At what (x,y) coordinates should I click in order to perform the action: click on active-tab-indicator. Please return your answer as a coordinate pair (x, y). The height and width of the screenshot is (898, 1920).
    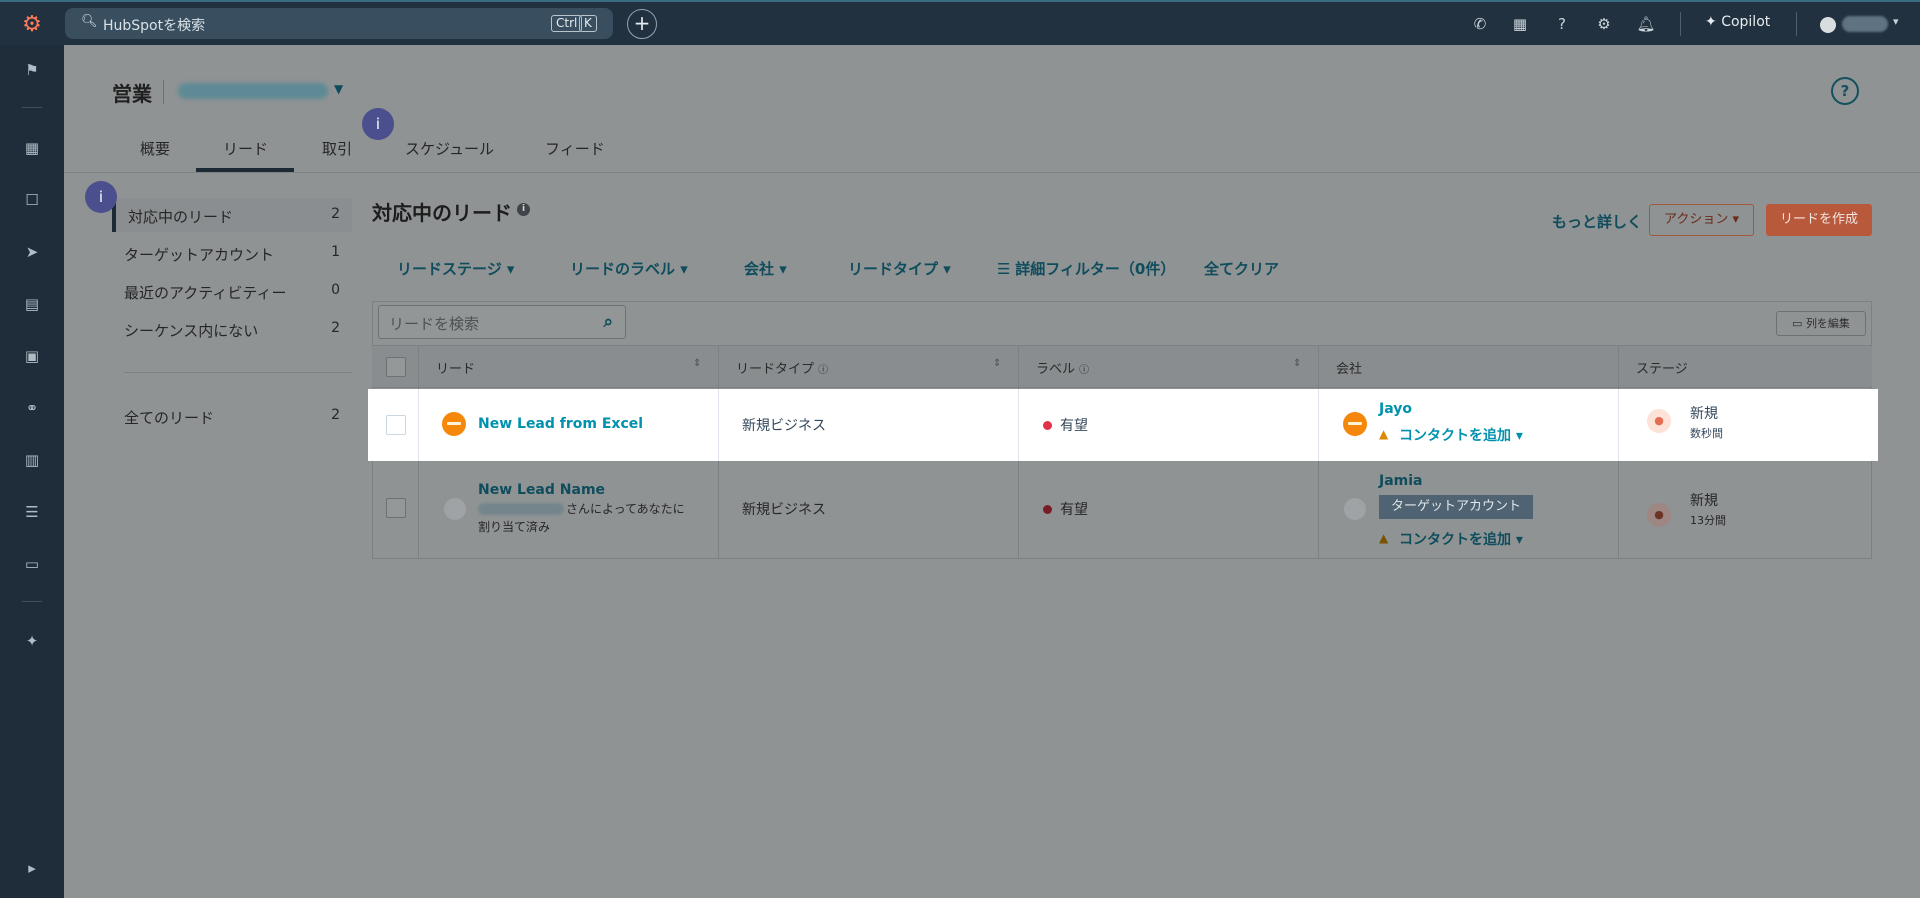
    Looking at the image, I should click on (245, 170).